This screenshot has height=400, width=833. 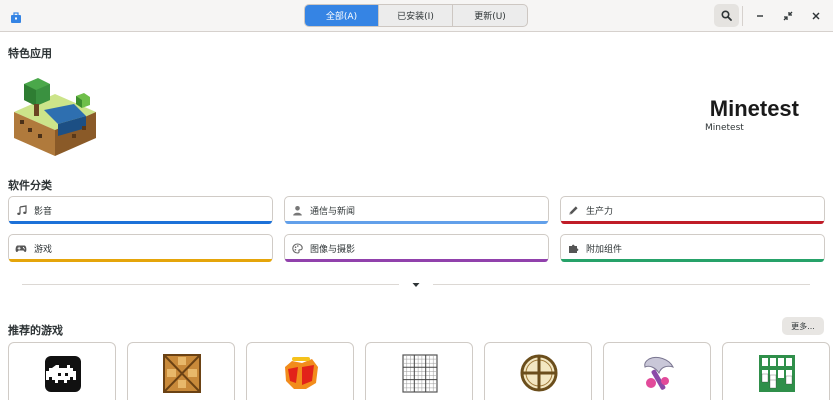 I want to click on supertuxkart-icon, so click(x=301, y=373).